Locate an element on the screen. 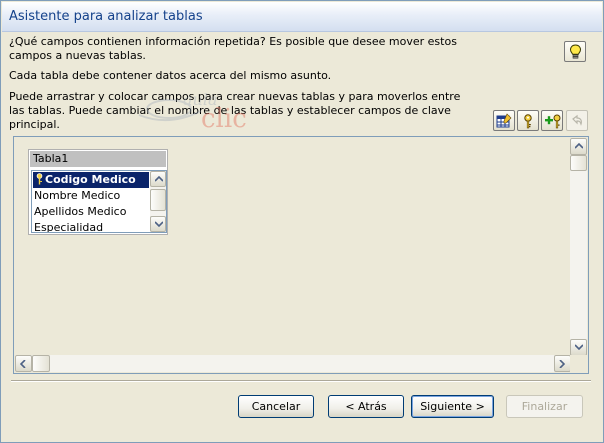 Image resolution: width=604 pixels, height=443 pixels. finish-button: Finalizar is located at coordinates (544, 406).